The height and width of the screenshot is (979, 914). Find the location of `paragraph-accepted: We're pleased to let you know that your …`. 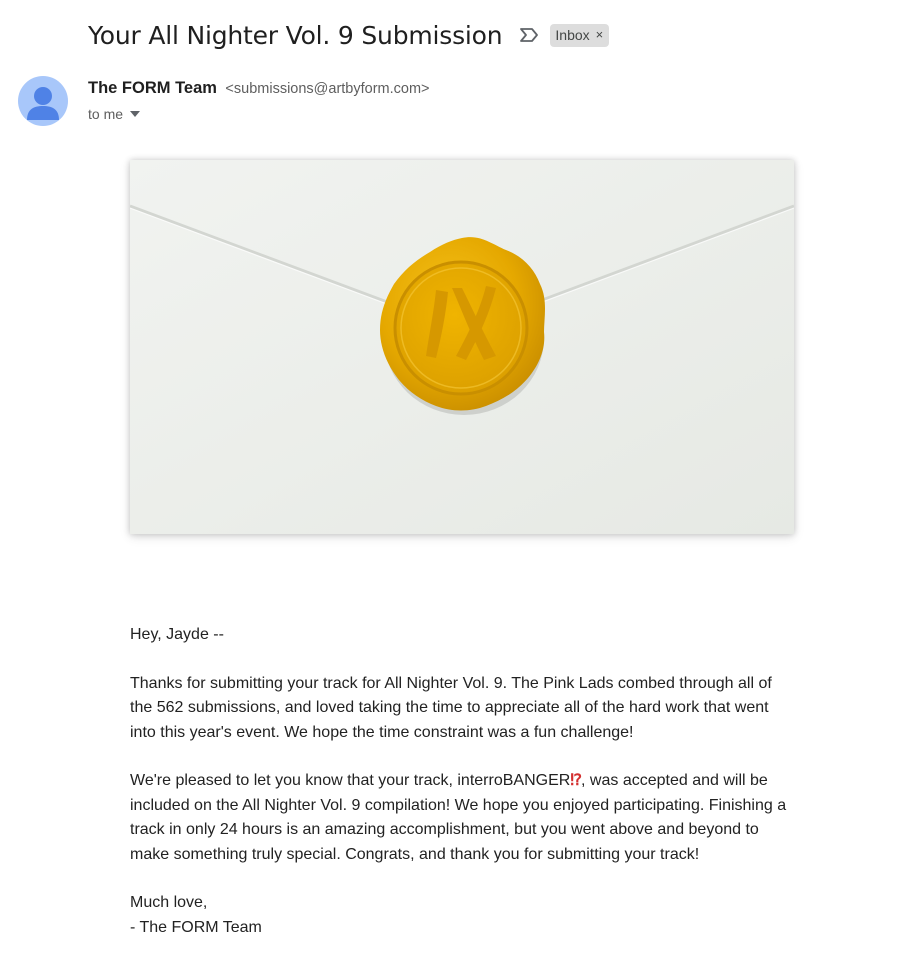

paragraph-accepted: We're pleased to let you know that your … is located at coordinates (462, 818).